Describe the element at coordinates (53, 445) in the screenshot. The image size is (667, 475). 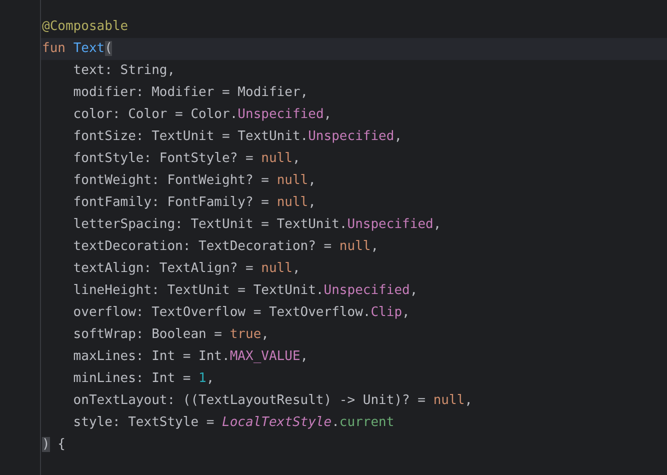
I see `code-line: ) {` at that location.